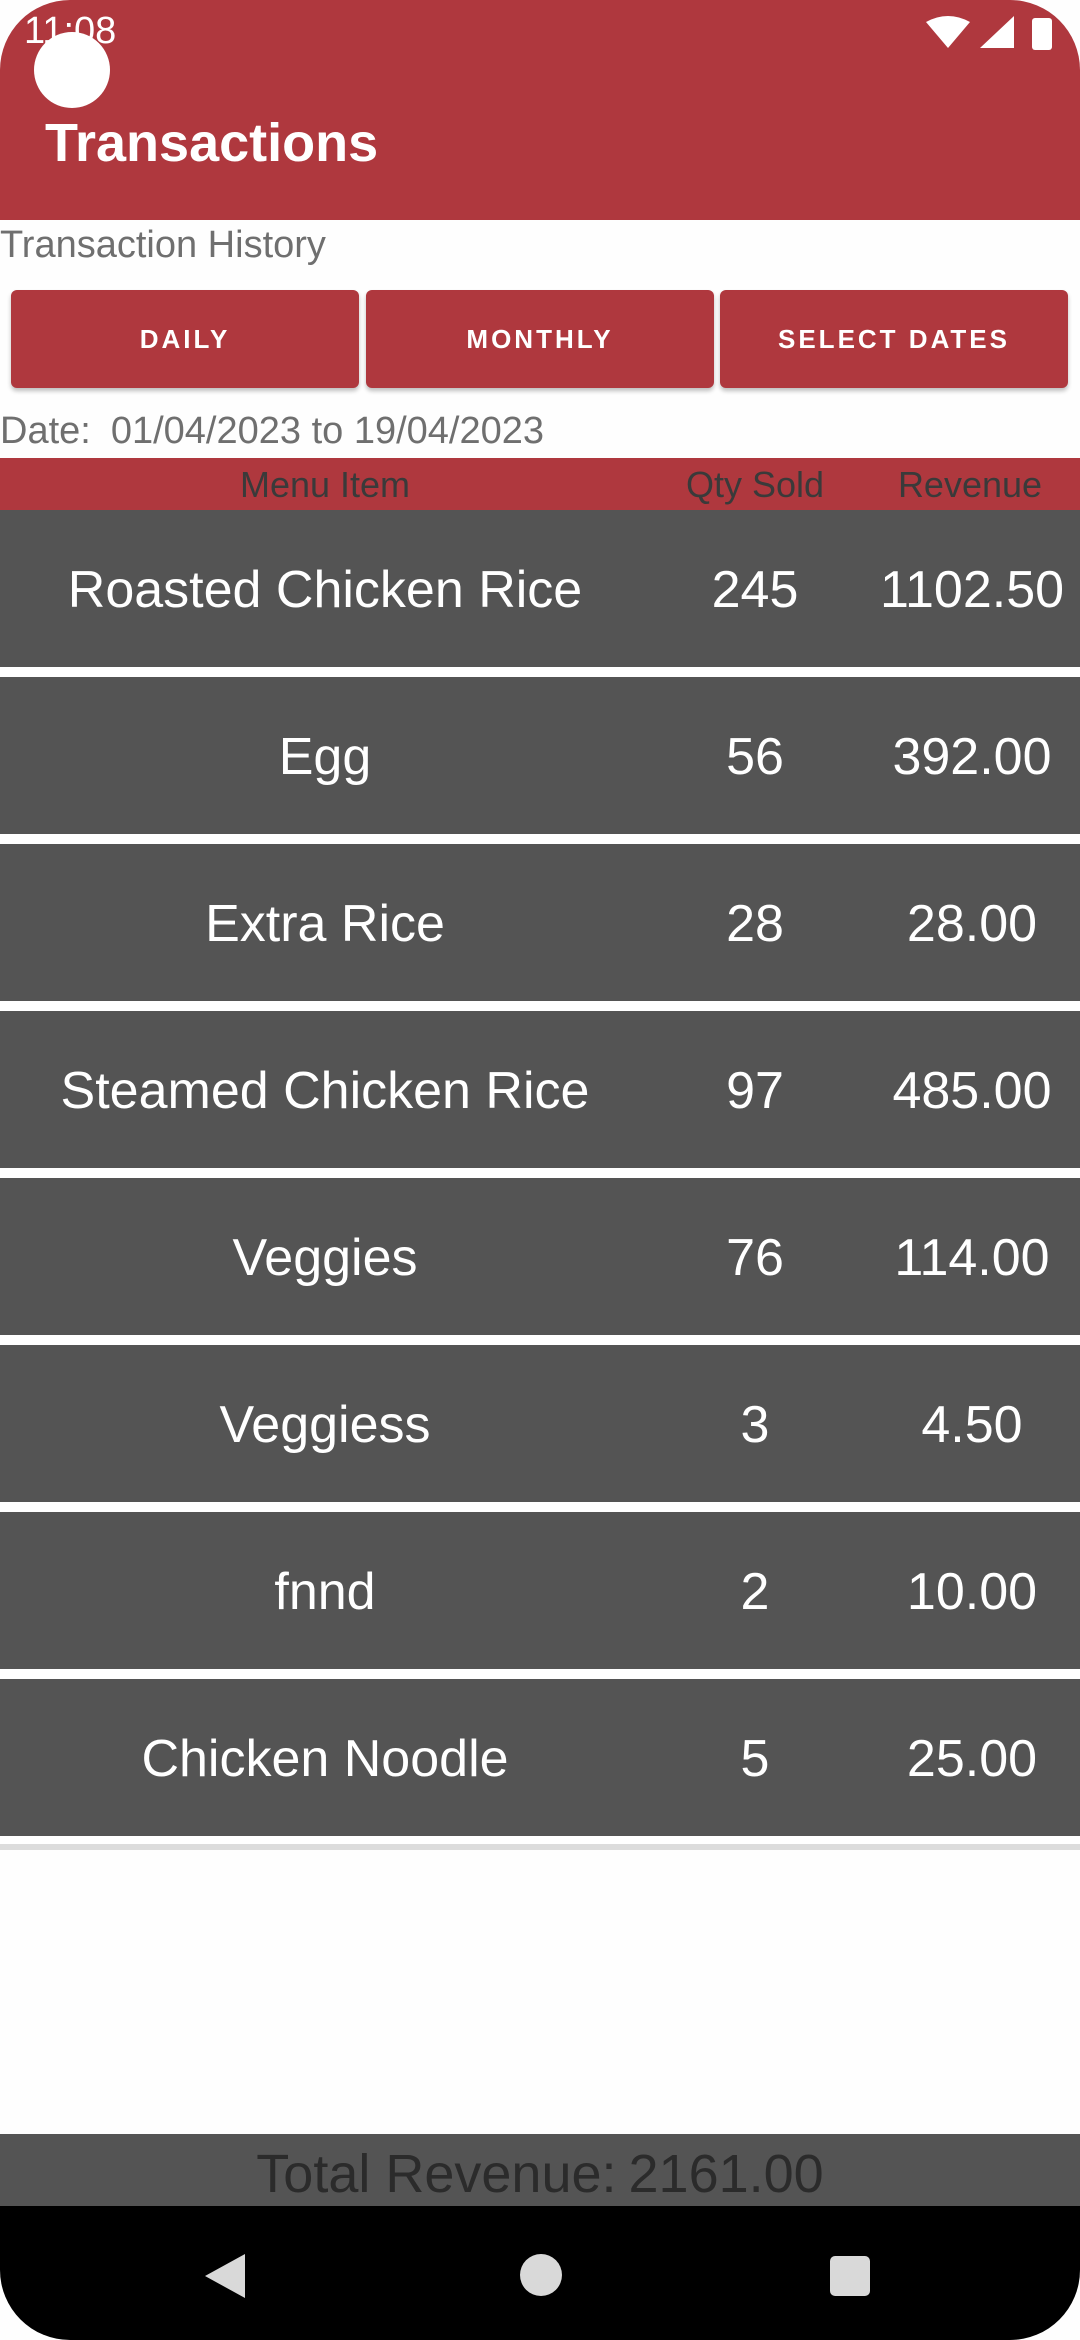  Describe the element at coordinates (972, 1258) in the screenshot. I see `row-revenue: 114.00` at that location.